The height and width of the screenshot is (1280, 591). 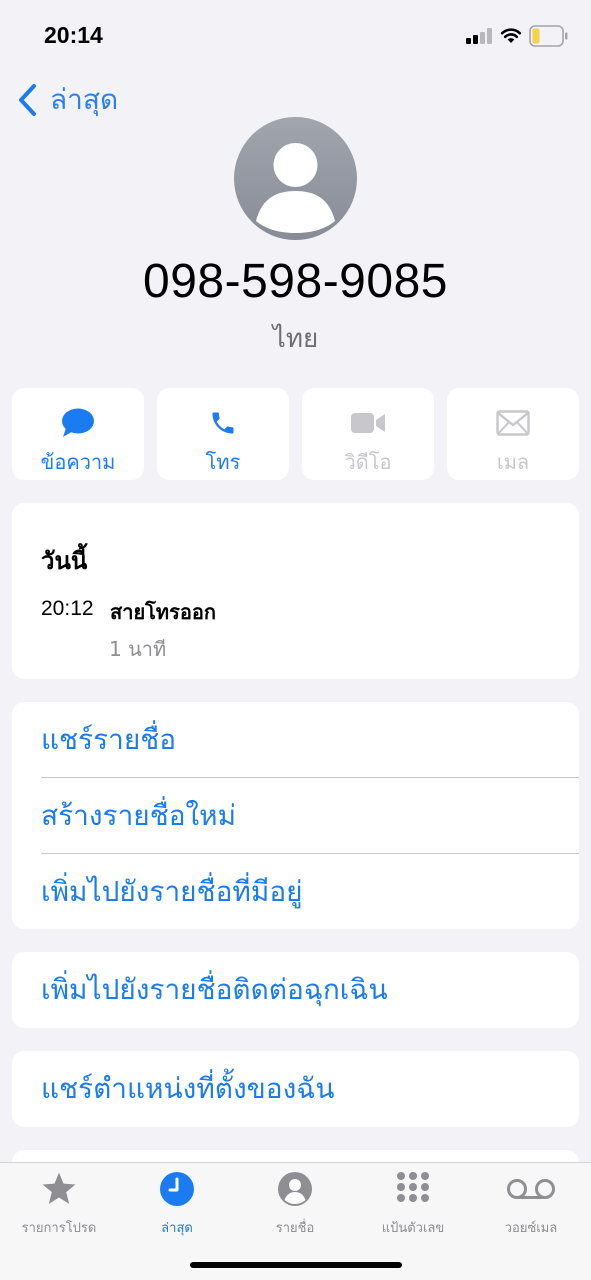 I want to click on tab-contacts: รายชื่อ, so click(x=295, y=1204).